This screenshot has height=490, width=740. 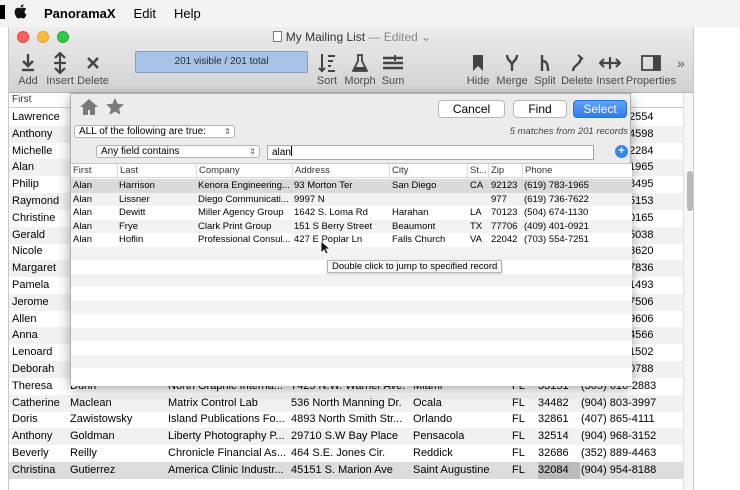 I want to click on result-company-cell: Clark Print Group, so click(x=235, y=226).